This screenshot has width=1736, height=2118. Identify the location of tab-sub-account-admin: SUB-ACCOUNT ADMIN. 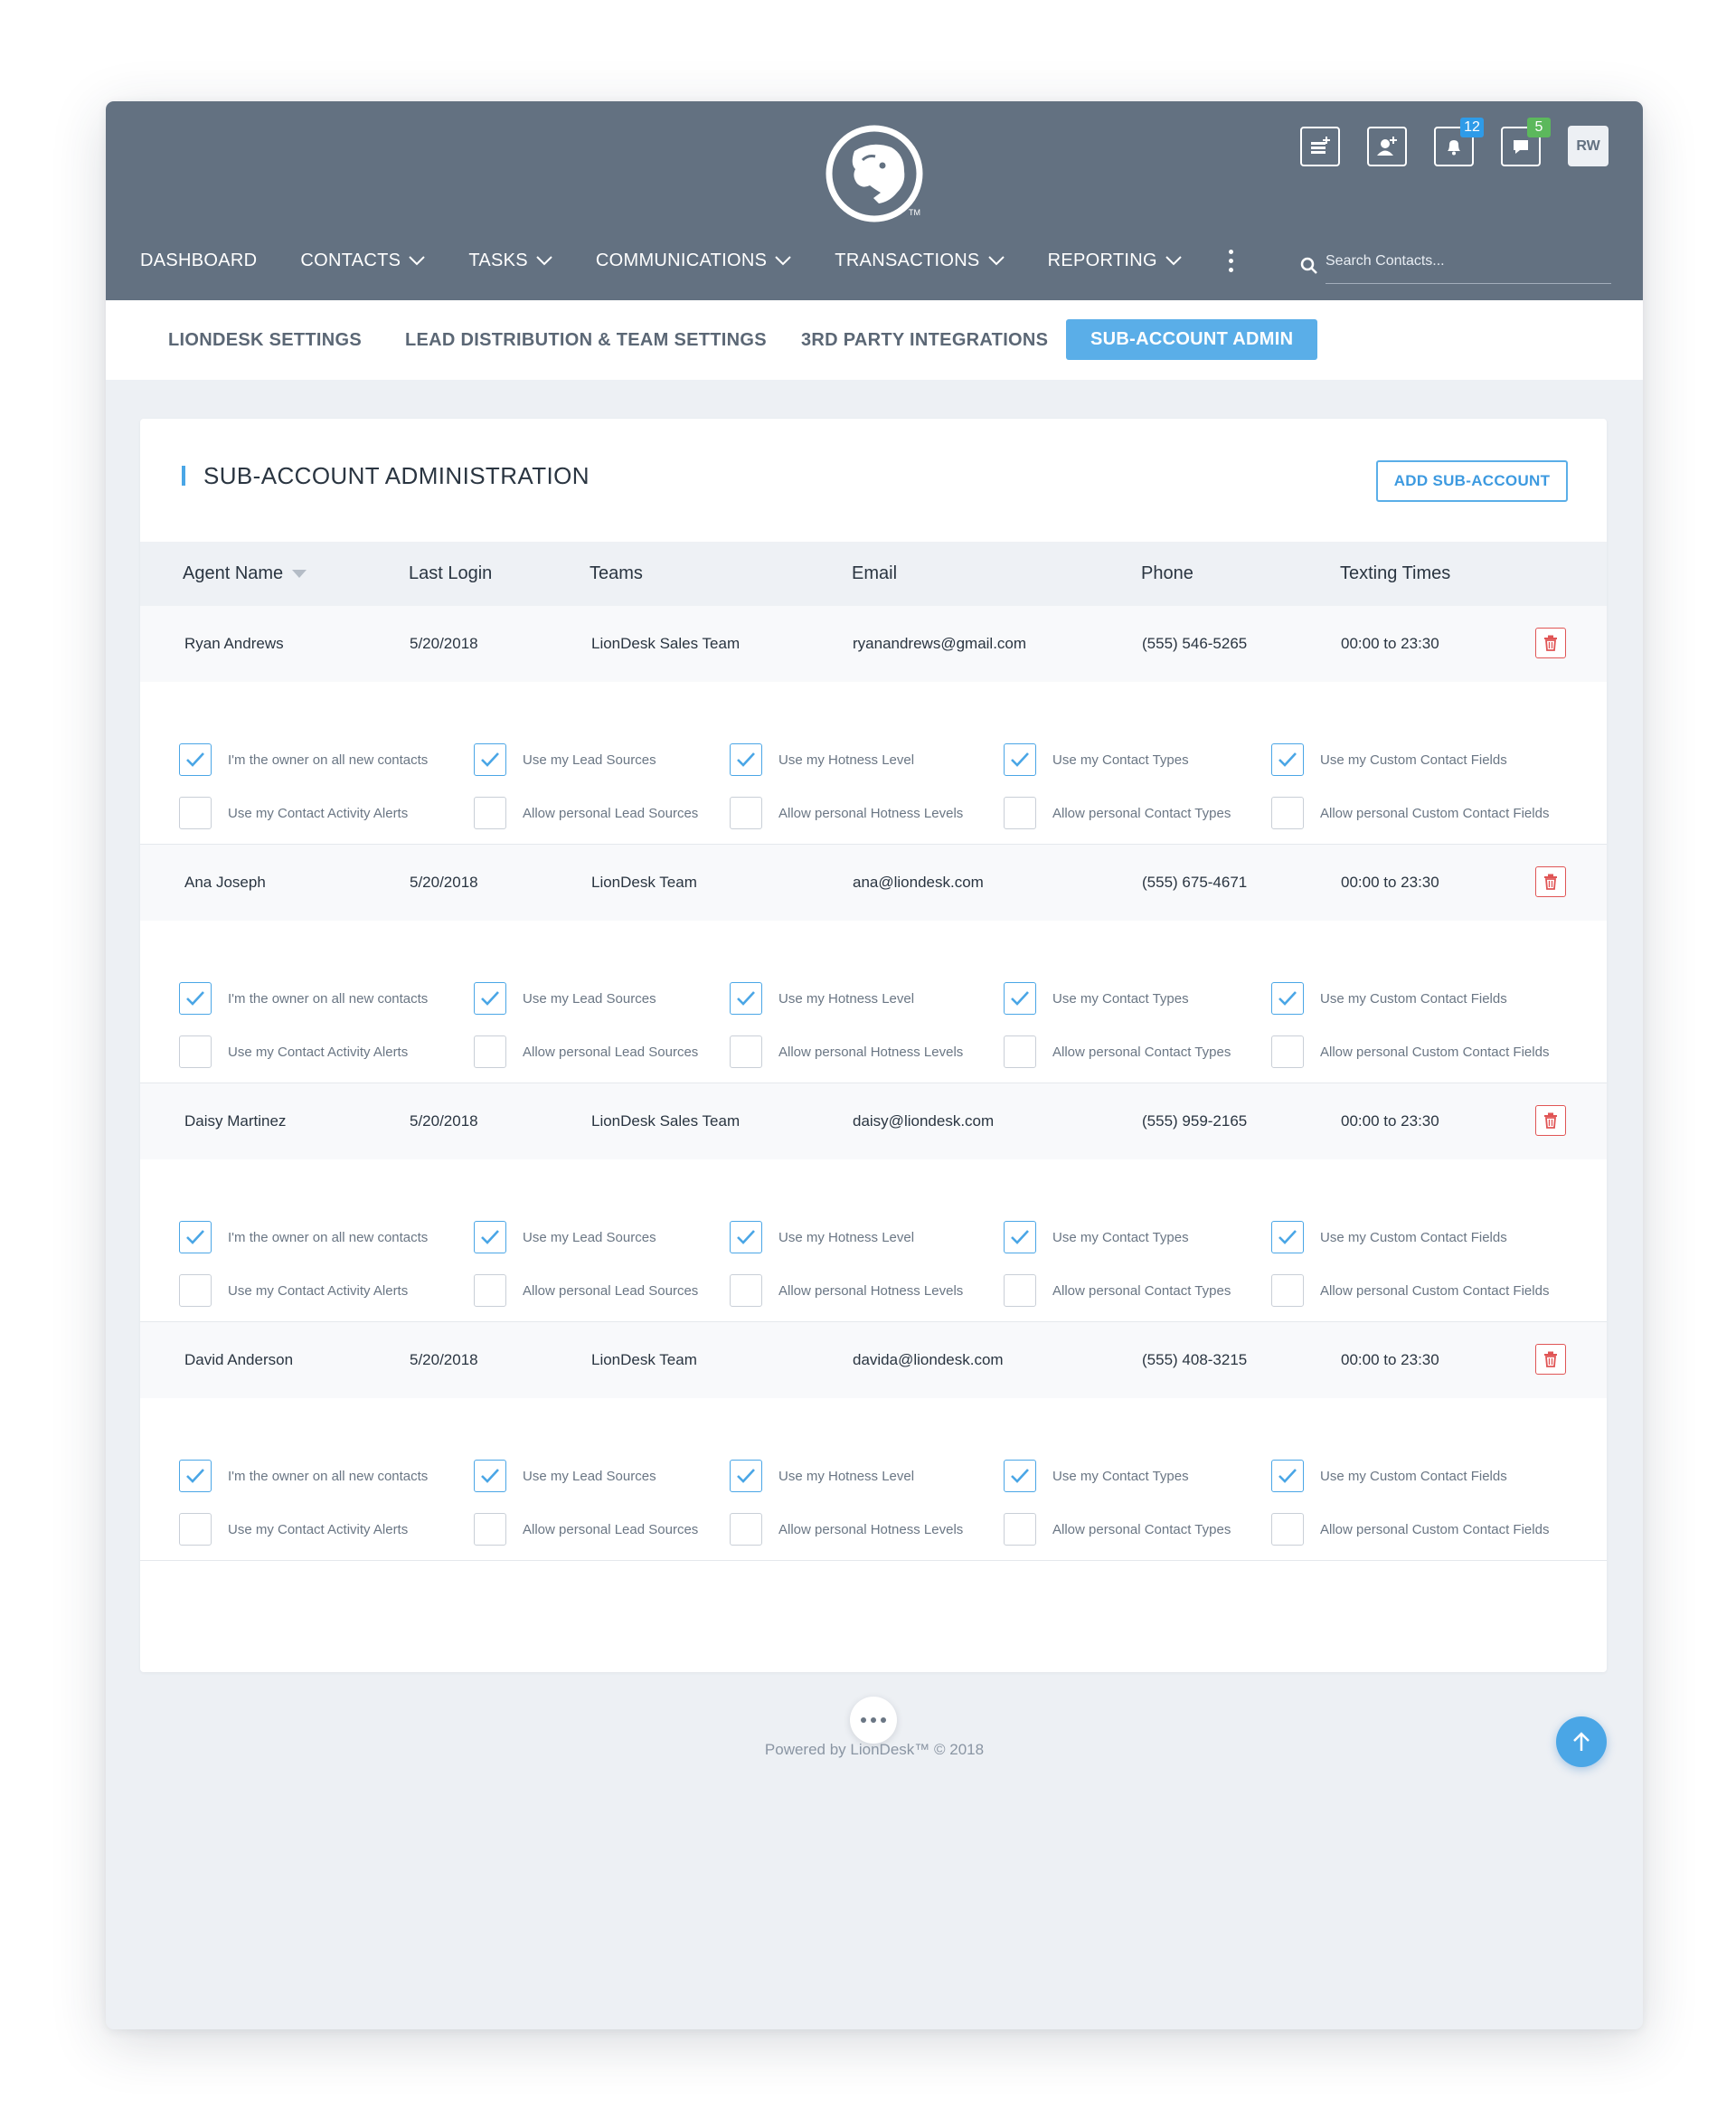
(1192, 339).